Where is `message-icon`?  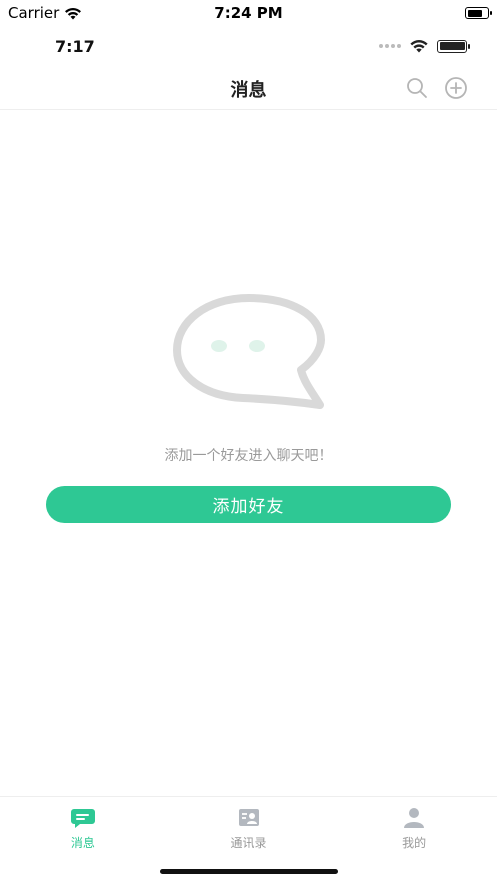
message-icon is located at coordinates (82, 818).